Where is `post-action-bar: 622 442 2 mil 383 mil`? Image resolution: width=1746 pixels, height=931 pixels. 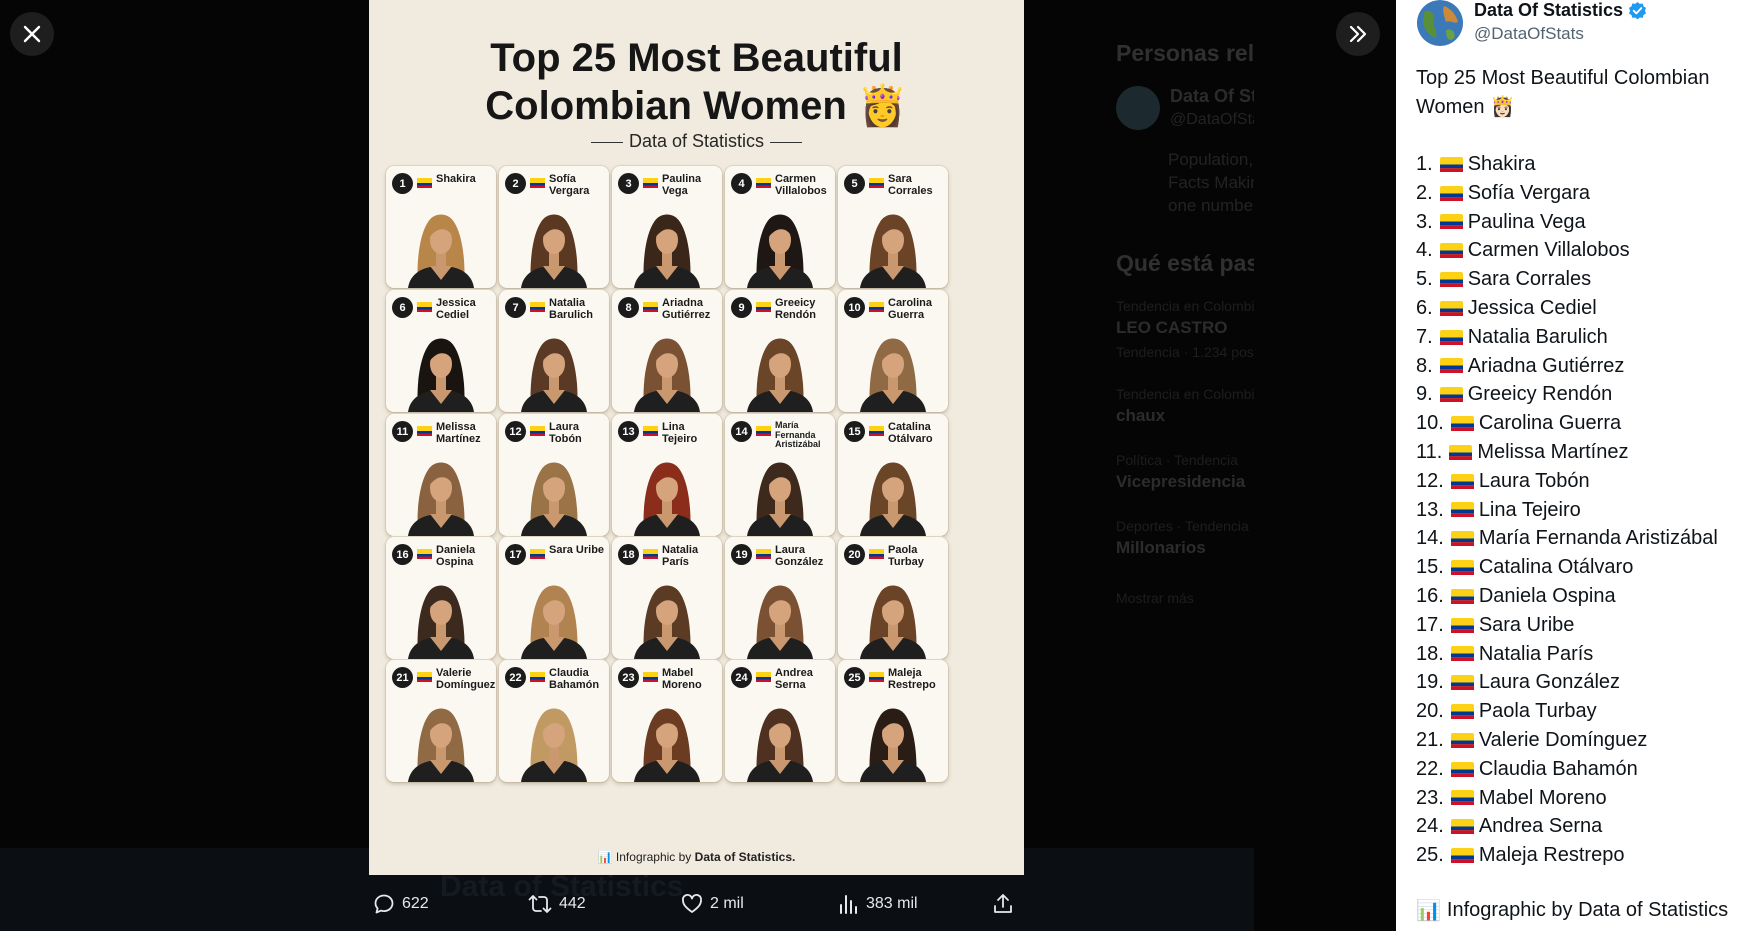
post-action-bar: 622 442 2 mil 383 mil is located at coordinates (696, 904).